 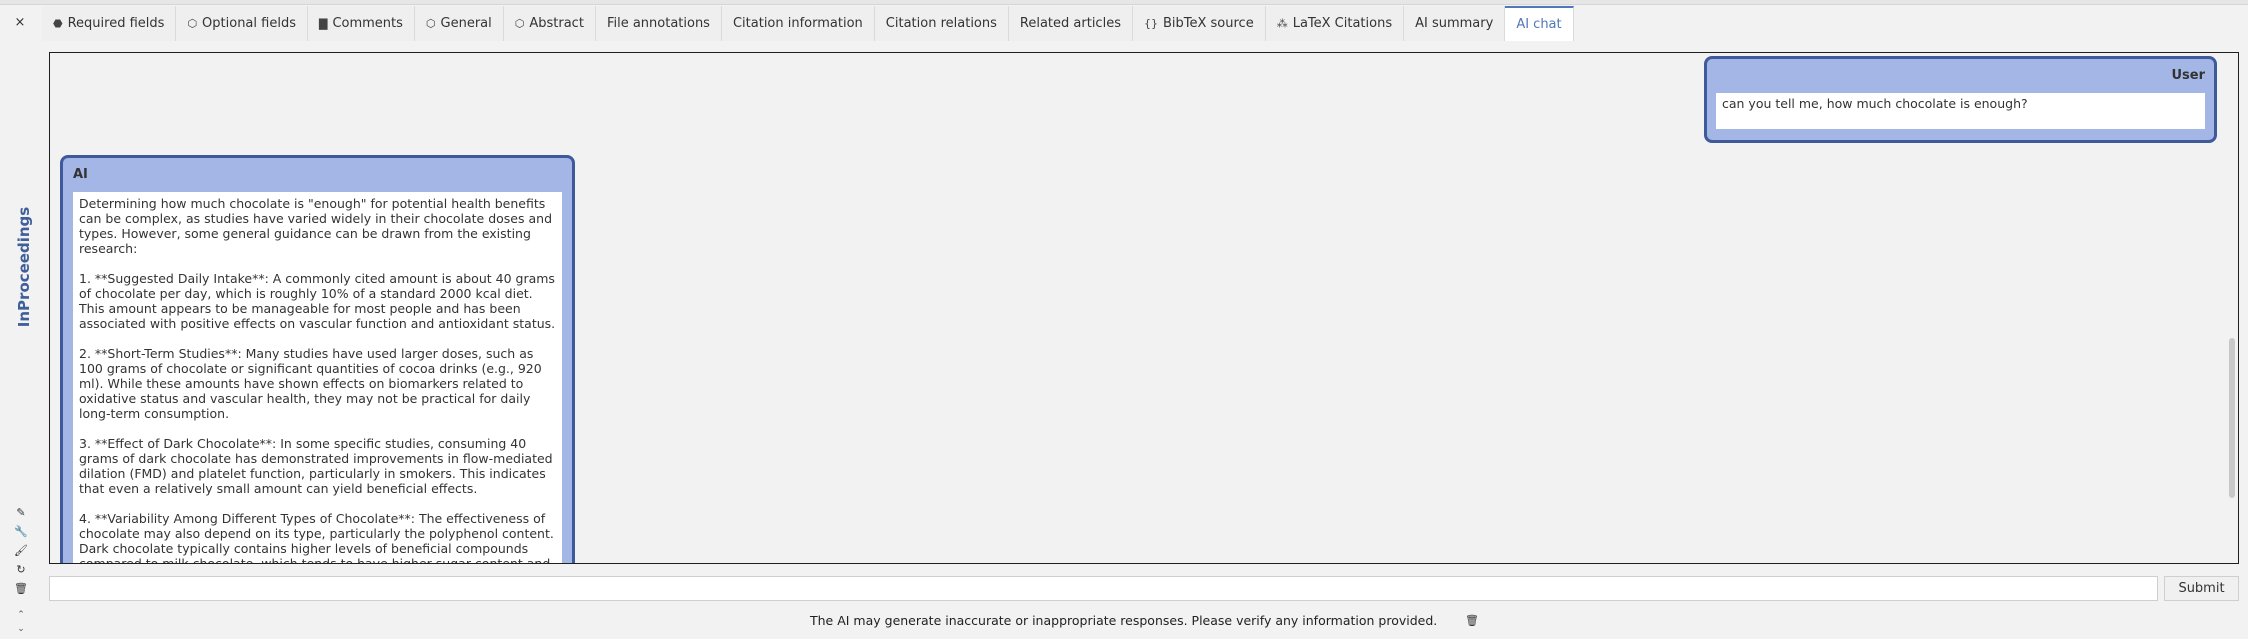 I want to click on scrollbar-thumb, so click(x=2232, y=418).